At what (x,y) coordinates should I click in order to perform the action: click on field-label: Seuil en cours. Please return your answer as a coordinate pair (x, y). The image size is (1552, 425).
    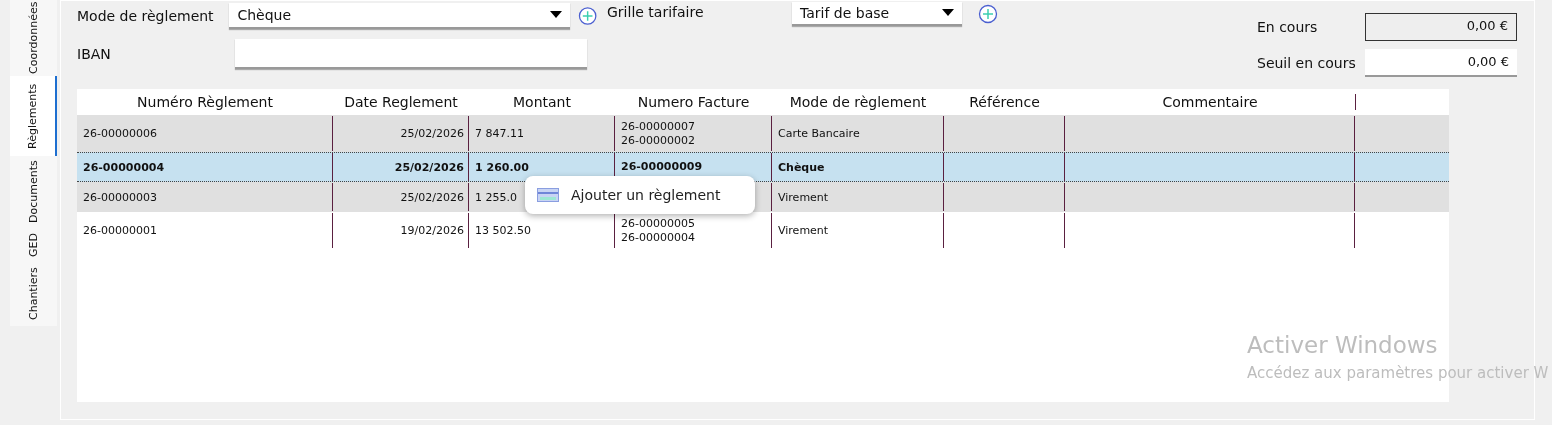
    Looking at the image, I should click on (1307, 63).